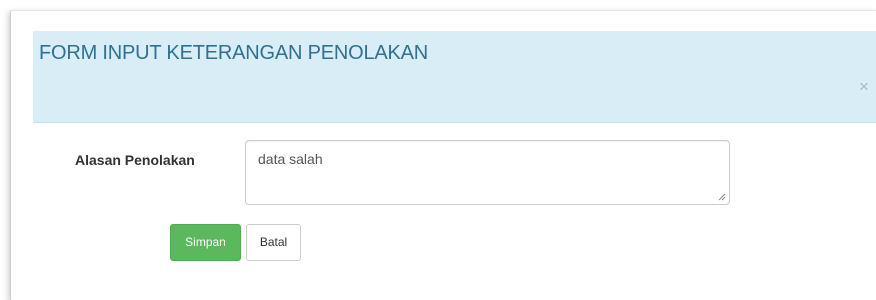 This screenshot has width=876, height=300. What do you see at coordinates (487, 172) in the screenshot?
I see `reason-textarea: data salah` at bounding box center [487, 172].